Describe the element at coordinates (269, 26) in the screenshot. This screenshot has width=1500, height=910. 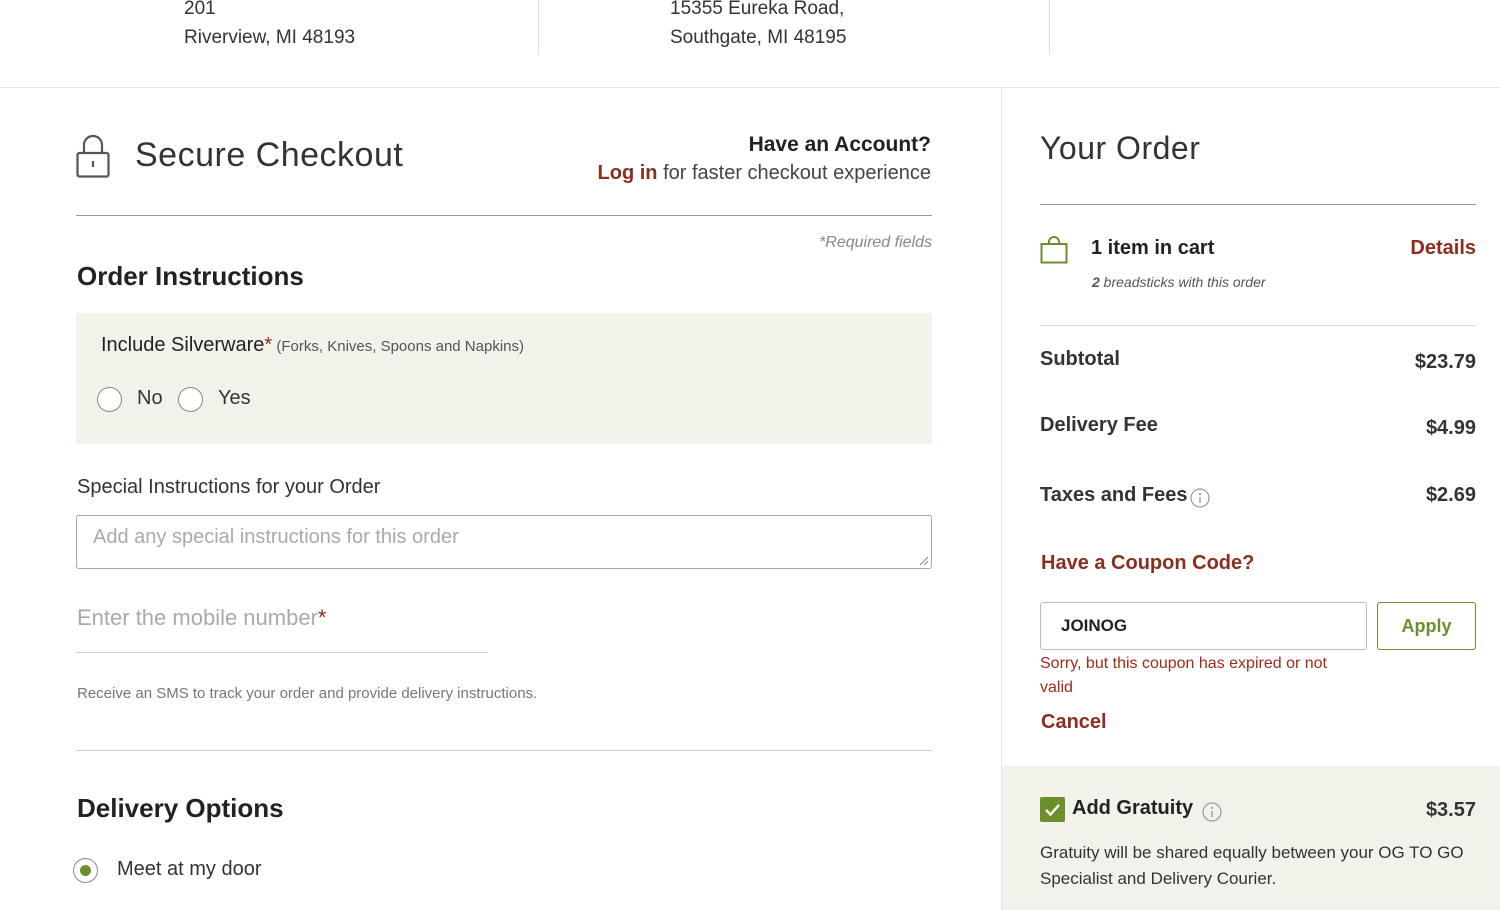
I see `store-address-riverview: 201 Riverview, MI 48193` at that location.